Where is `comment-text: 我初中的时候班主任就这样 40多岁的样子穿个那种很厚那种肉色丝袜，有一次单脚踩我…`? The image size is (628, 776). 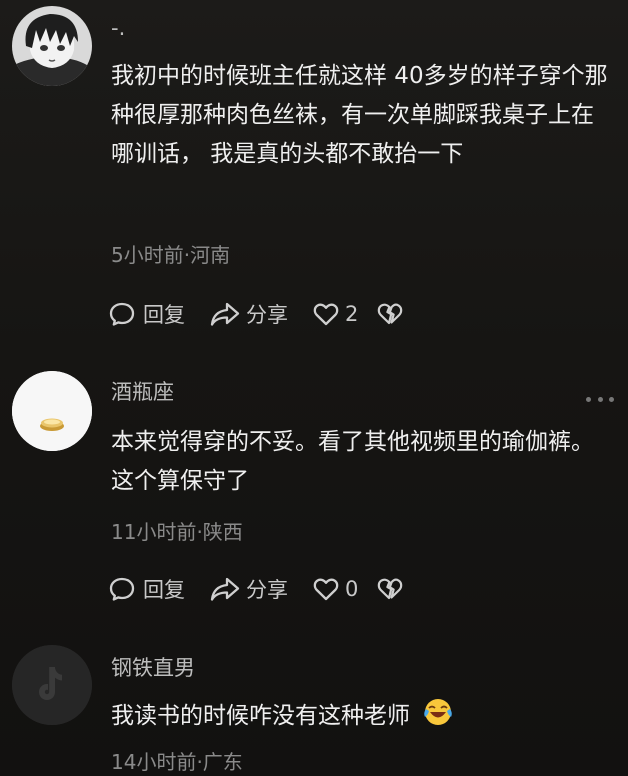 comment-text: 我初中的时候班主任就这样 40多岁的样子穿个那种很厚那种肉色丝袜，有一次单脚踩我… is located at coordinates (359, 115).